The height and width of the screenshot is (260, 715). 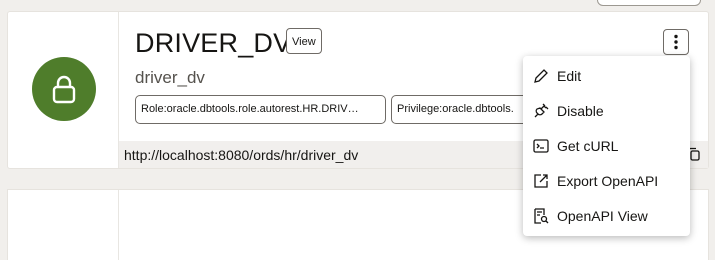 I want to click on view-button: View, so click(x=304, y=41).